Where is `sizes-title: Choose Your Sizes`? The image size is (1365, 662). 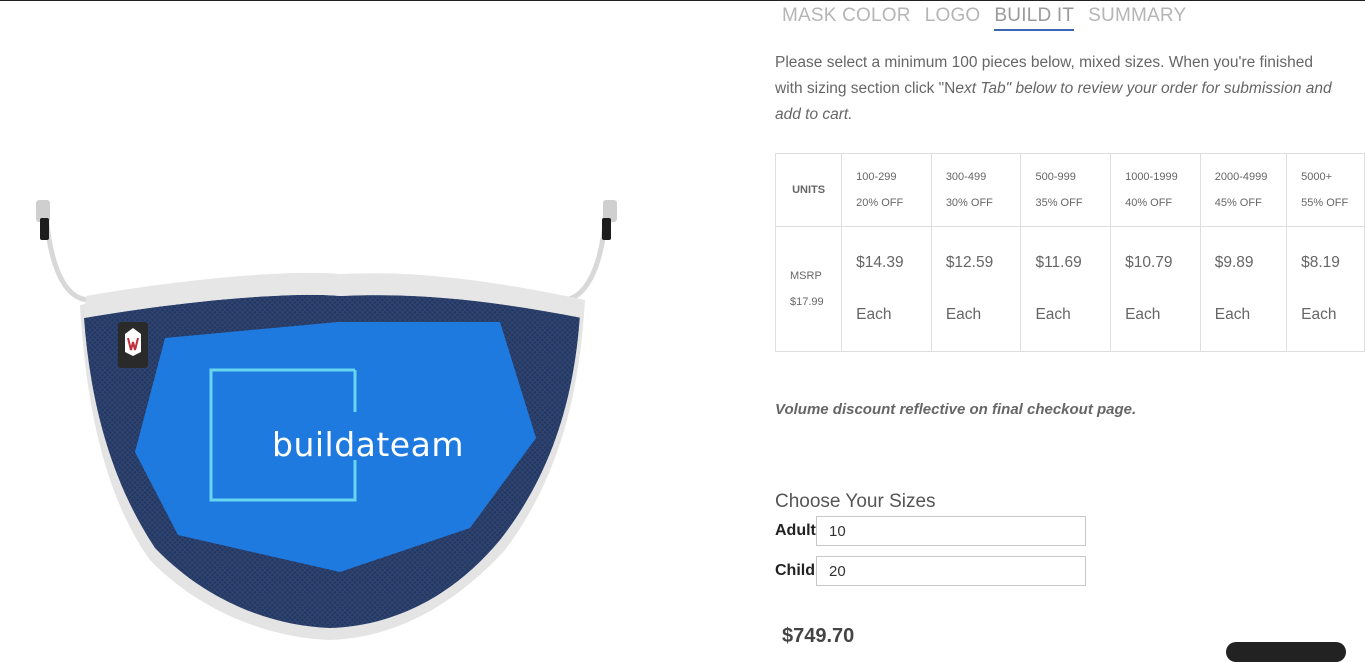 sizes-title: Choose Your Sizes is located at coordinates (855, 501).